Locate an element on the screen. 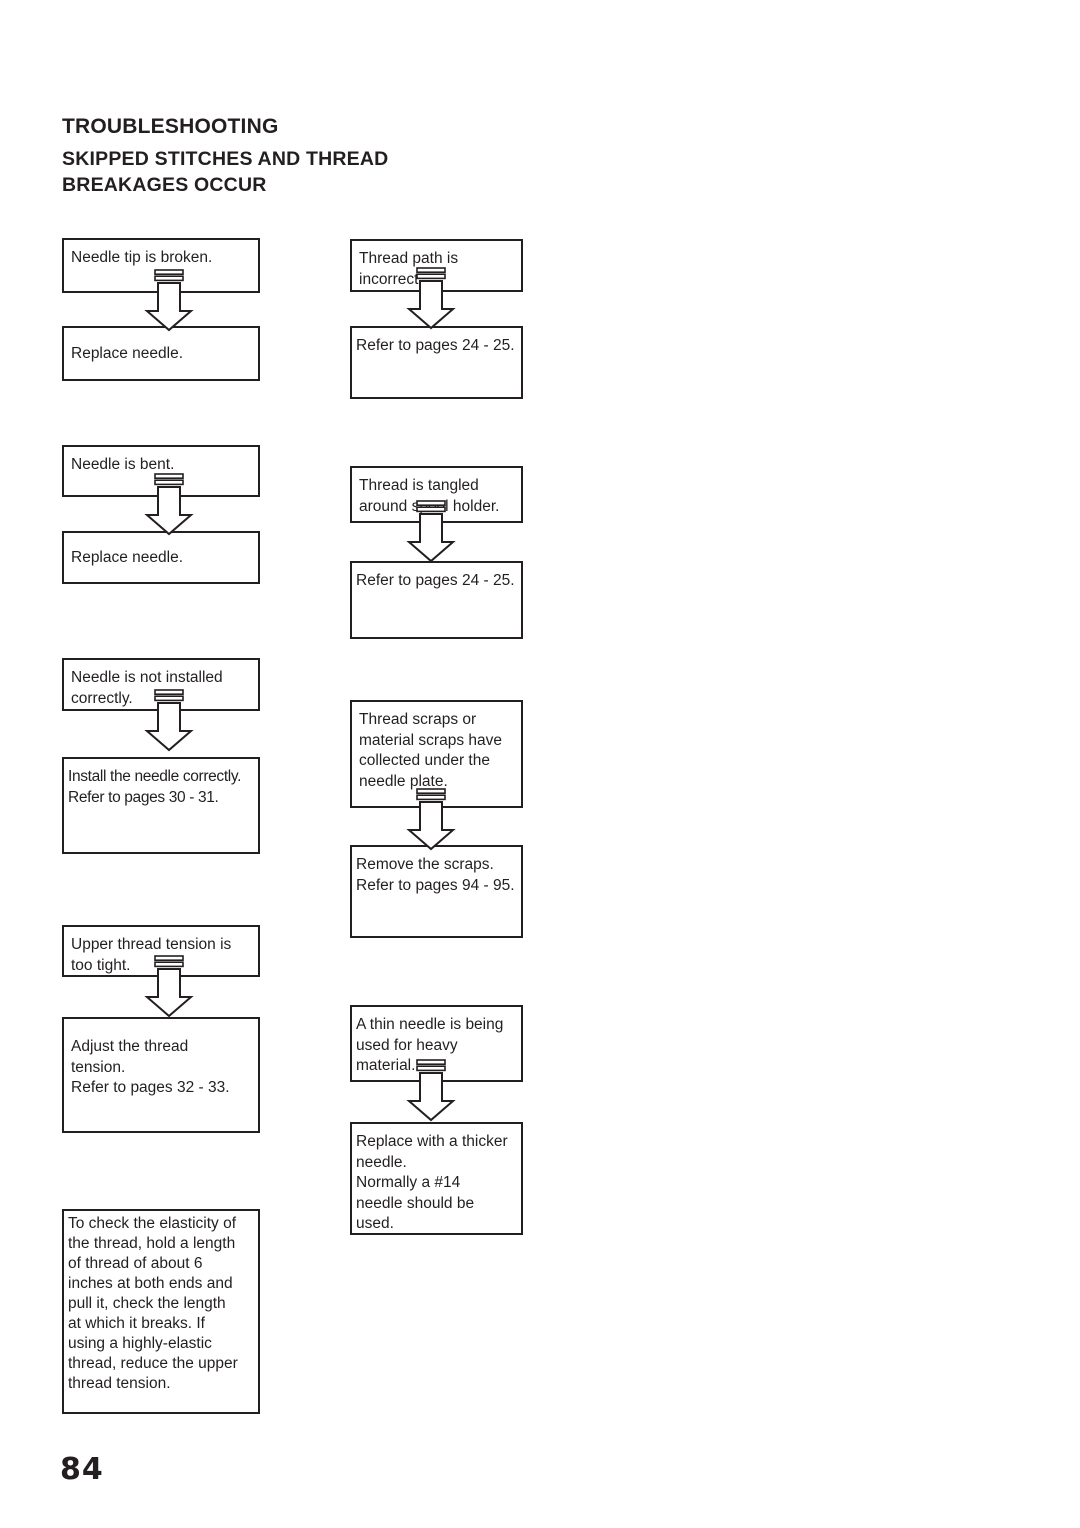 This screenshot has height=1528, width=1080. page-subtitle-line-2: BREAKAGES OCCUR is located at coordinates (164, 185).